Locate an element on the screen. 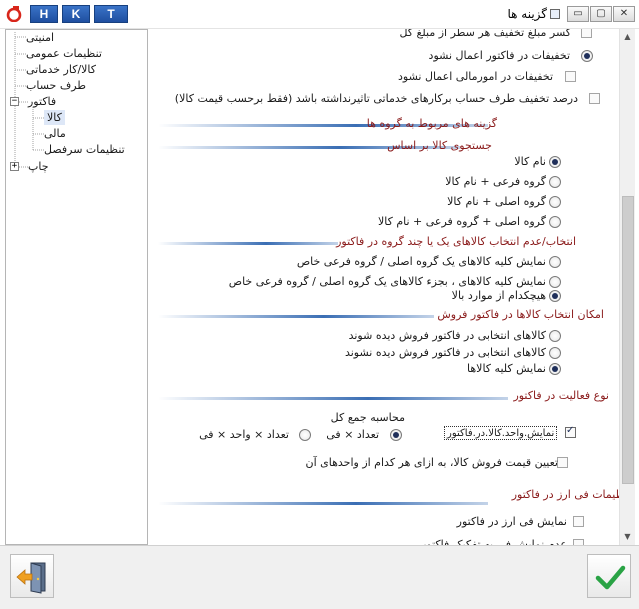  qty-price-label: تعداد × فی is located at coordinates (352, 434).